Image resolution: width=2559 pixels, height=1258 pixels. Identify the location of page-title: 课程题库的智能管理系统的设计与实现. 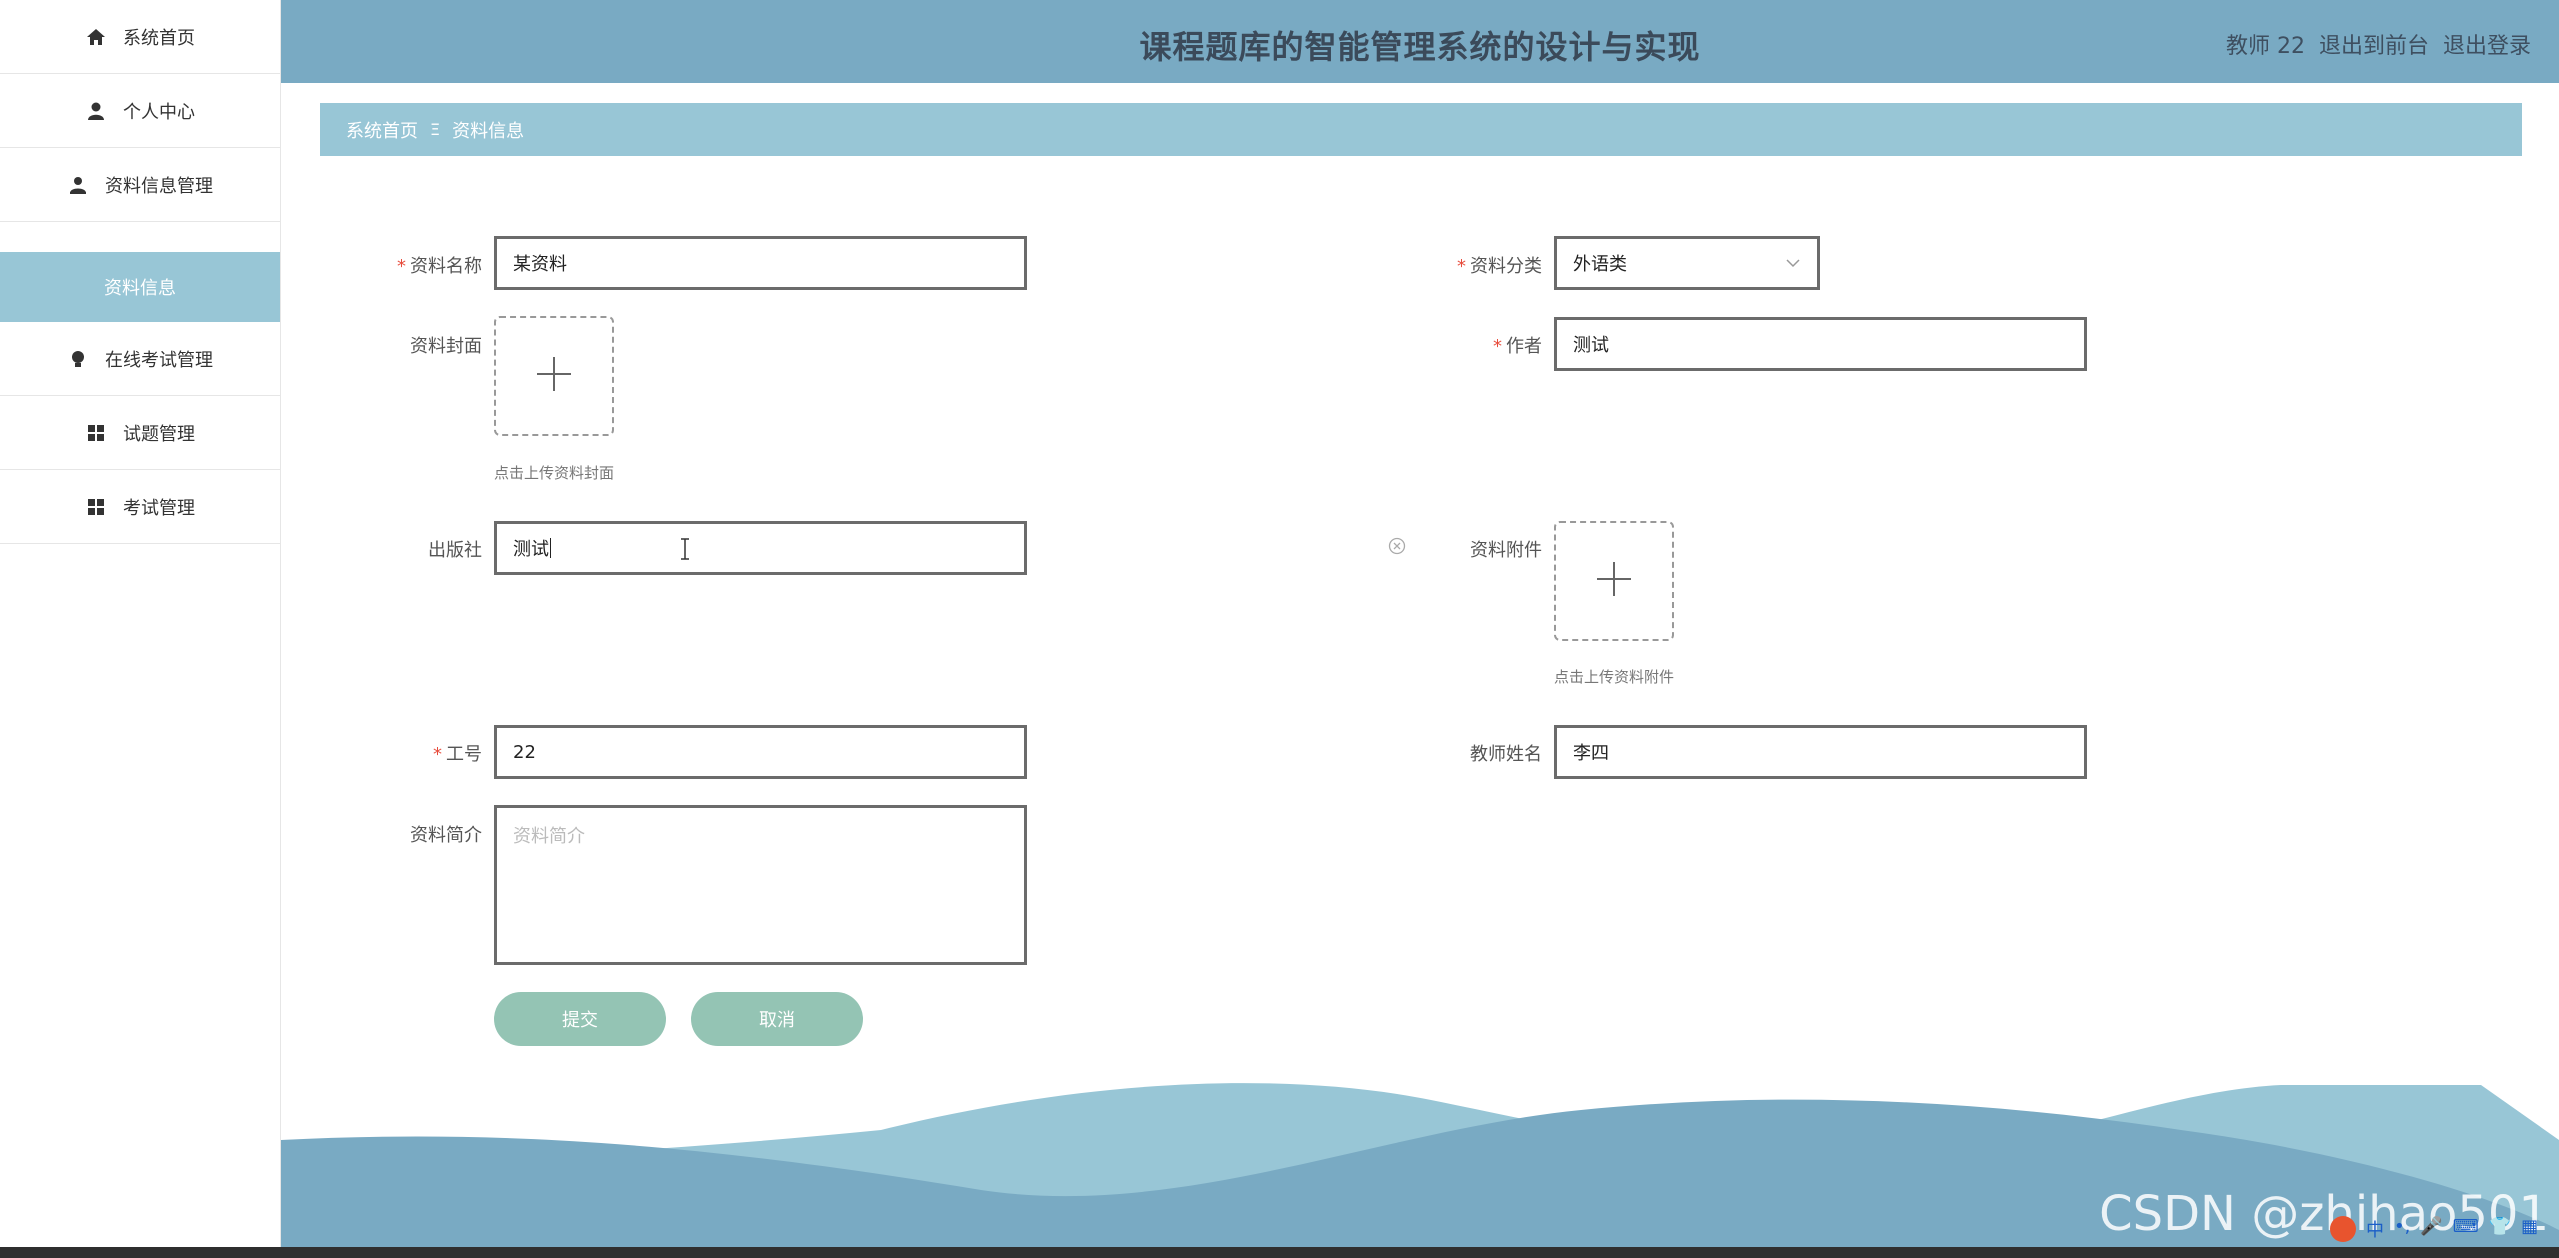
(1420, 47).